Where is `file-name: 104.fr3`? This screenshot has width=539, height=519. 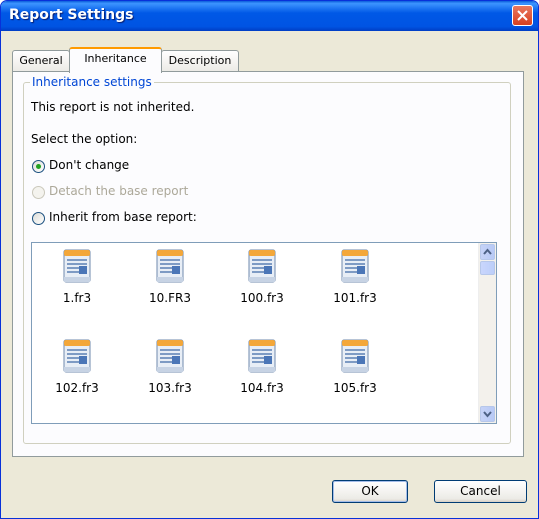
file-name: 104.fr3 is located at coordinates (262, 388).